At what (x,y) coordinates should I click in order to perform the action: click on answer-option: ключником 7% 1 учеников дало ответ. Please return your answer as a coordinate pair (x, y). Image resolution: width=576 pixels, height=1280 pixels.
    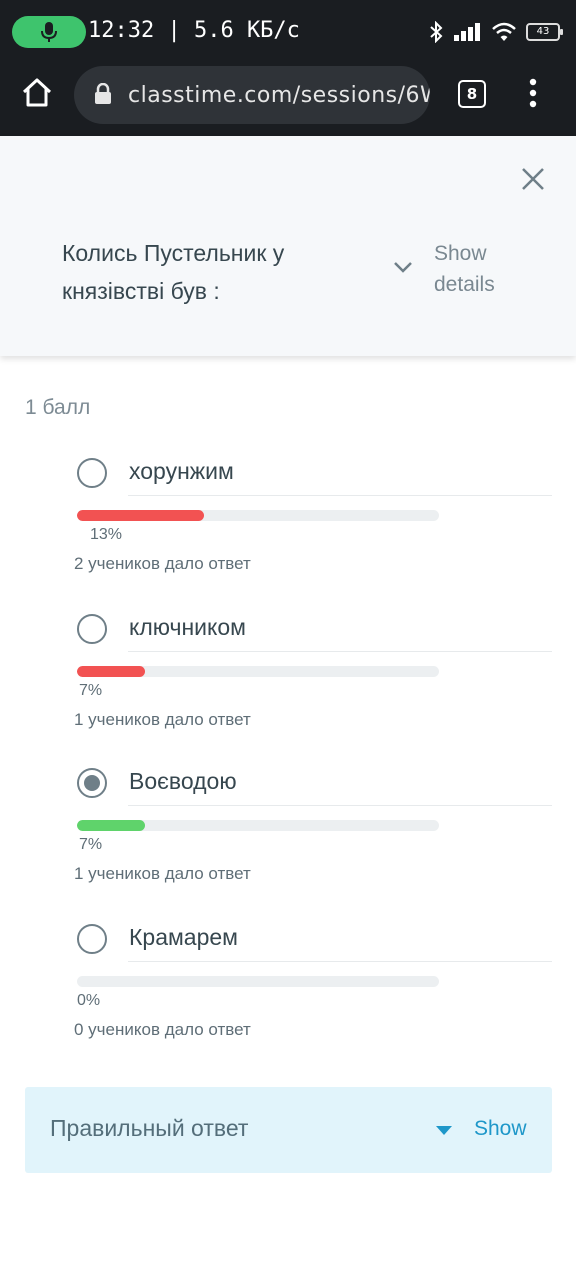
    Looking at the image, I should click on (288, 684).